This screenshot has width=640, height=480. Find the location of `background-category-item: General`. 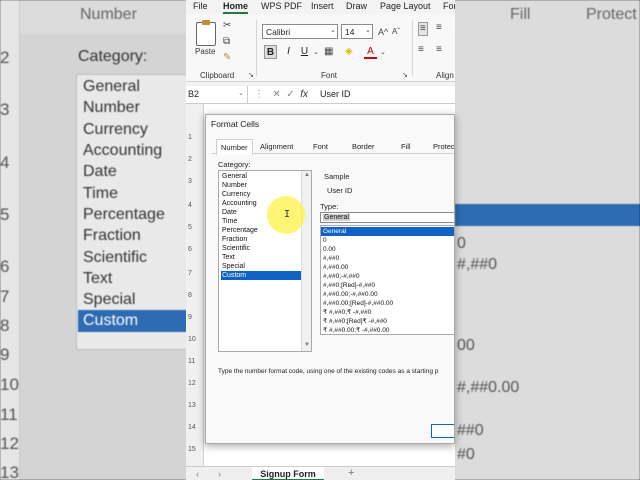

background-category-item: General is located at coordinates (111, 86).